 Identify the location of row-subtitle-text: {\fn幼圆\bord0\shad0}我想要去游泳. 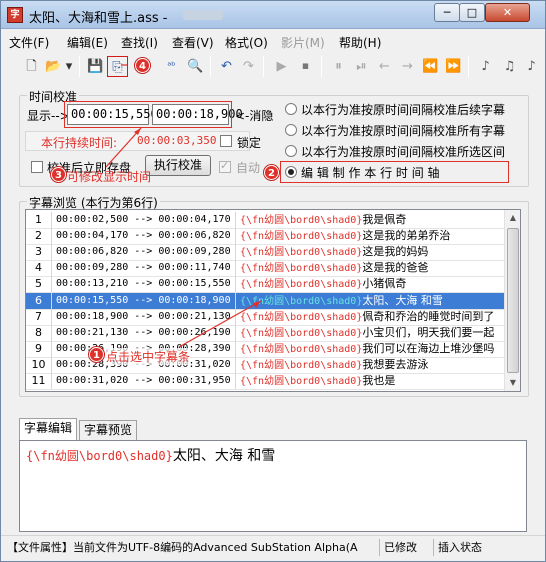
(370, 365).